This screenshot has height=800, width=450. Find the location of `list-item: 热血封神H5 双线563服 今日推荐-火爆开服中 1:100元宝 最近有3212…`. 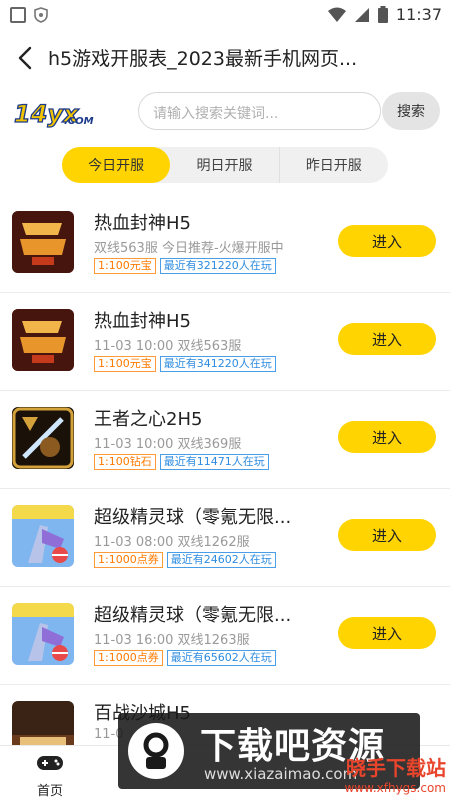

list-item: 热血封神H5 双线563服 今日推荐-火爆开服中 1:100元宝 最近有3212… is located at coordinates (225, 244).